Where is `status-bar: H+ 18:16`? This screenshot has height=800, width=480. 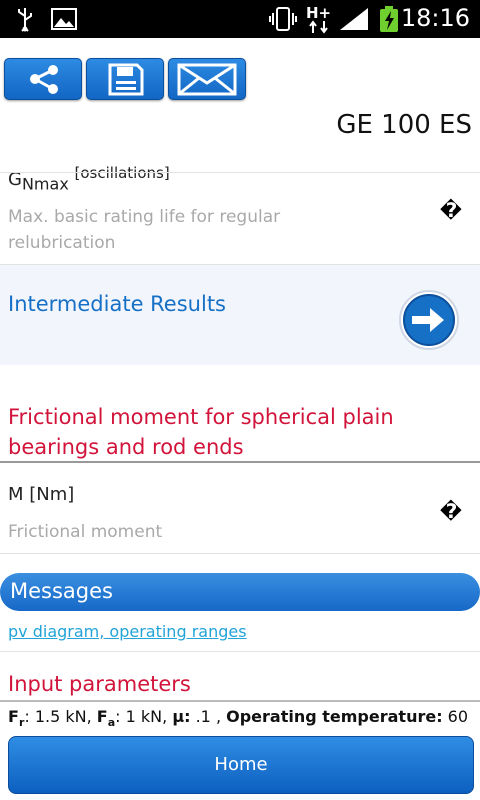 status-bar: H+ 18:16 is located at coordinates (240, 19).